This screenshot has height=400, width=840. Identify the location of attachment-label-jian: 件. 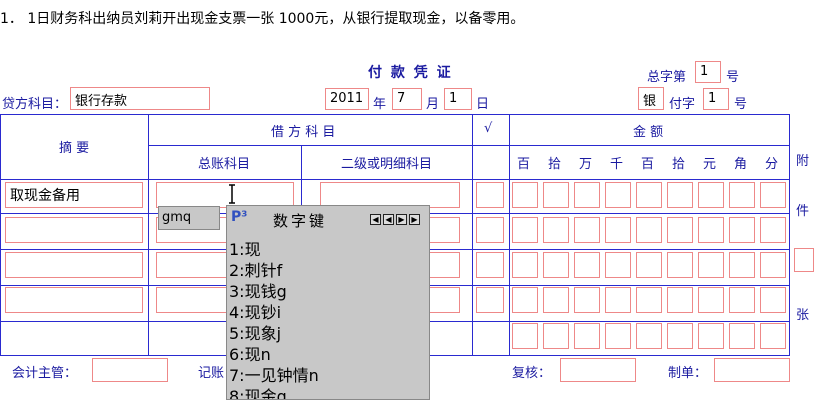
(803, 211).